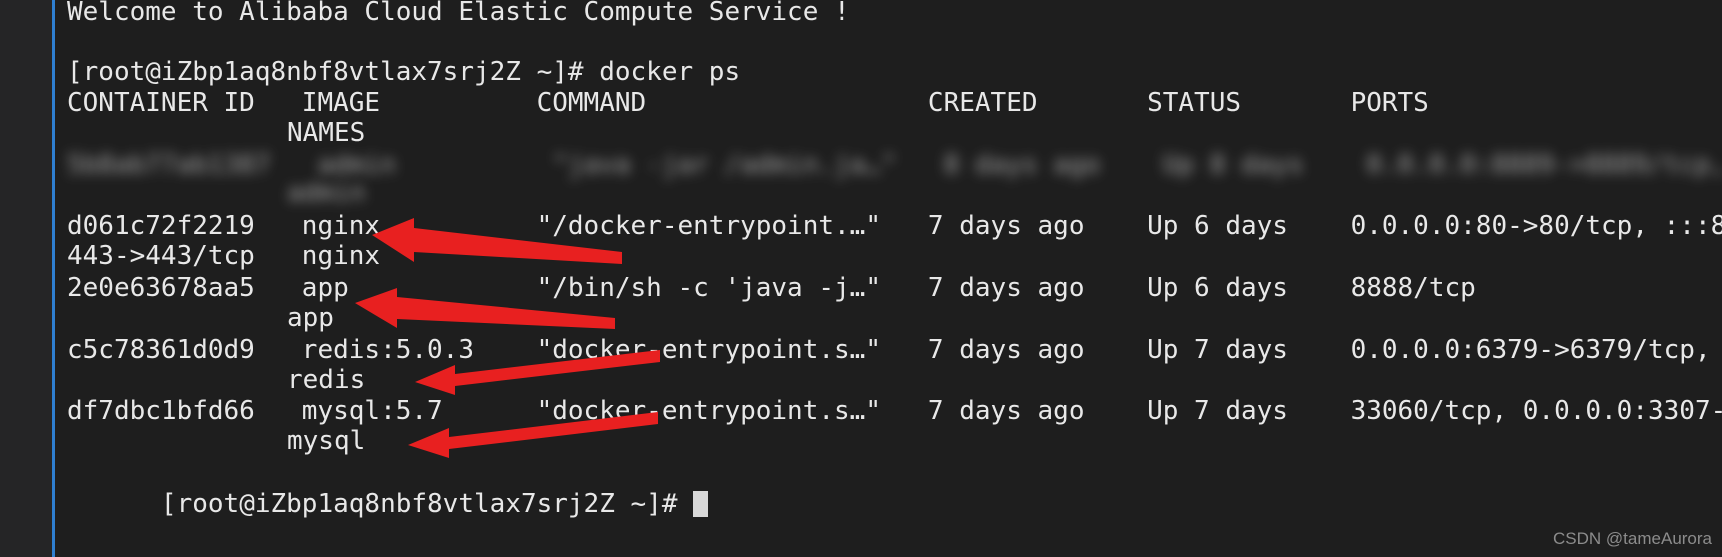  I want to click on prompt-final-line: [root@iZbp1aq8nbf8vtlax7srj2Z ~]#, so click(388, 504).